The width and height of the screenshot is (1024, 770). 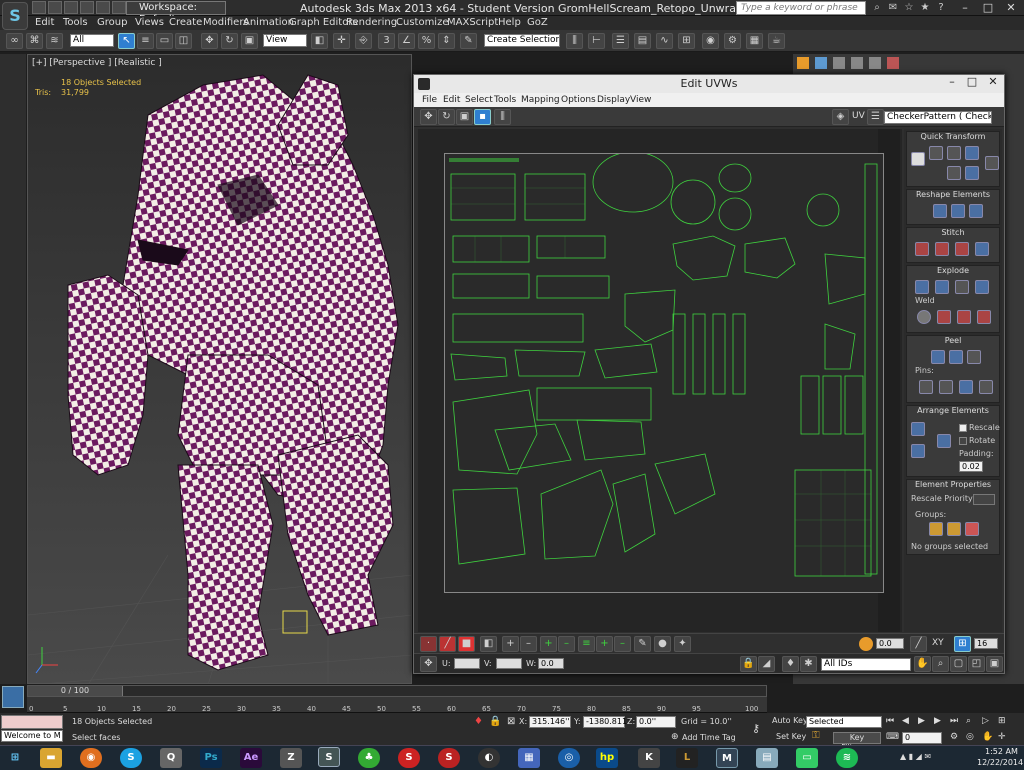 What do you see at coordinates (446, 117) in the screenshot?
I see `uvw-rotate-icon: ↻` at bounding box center [446, 117].